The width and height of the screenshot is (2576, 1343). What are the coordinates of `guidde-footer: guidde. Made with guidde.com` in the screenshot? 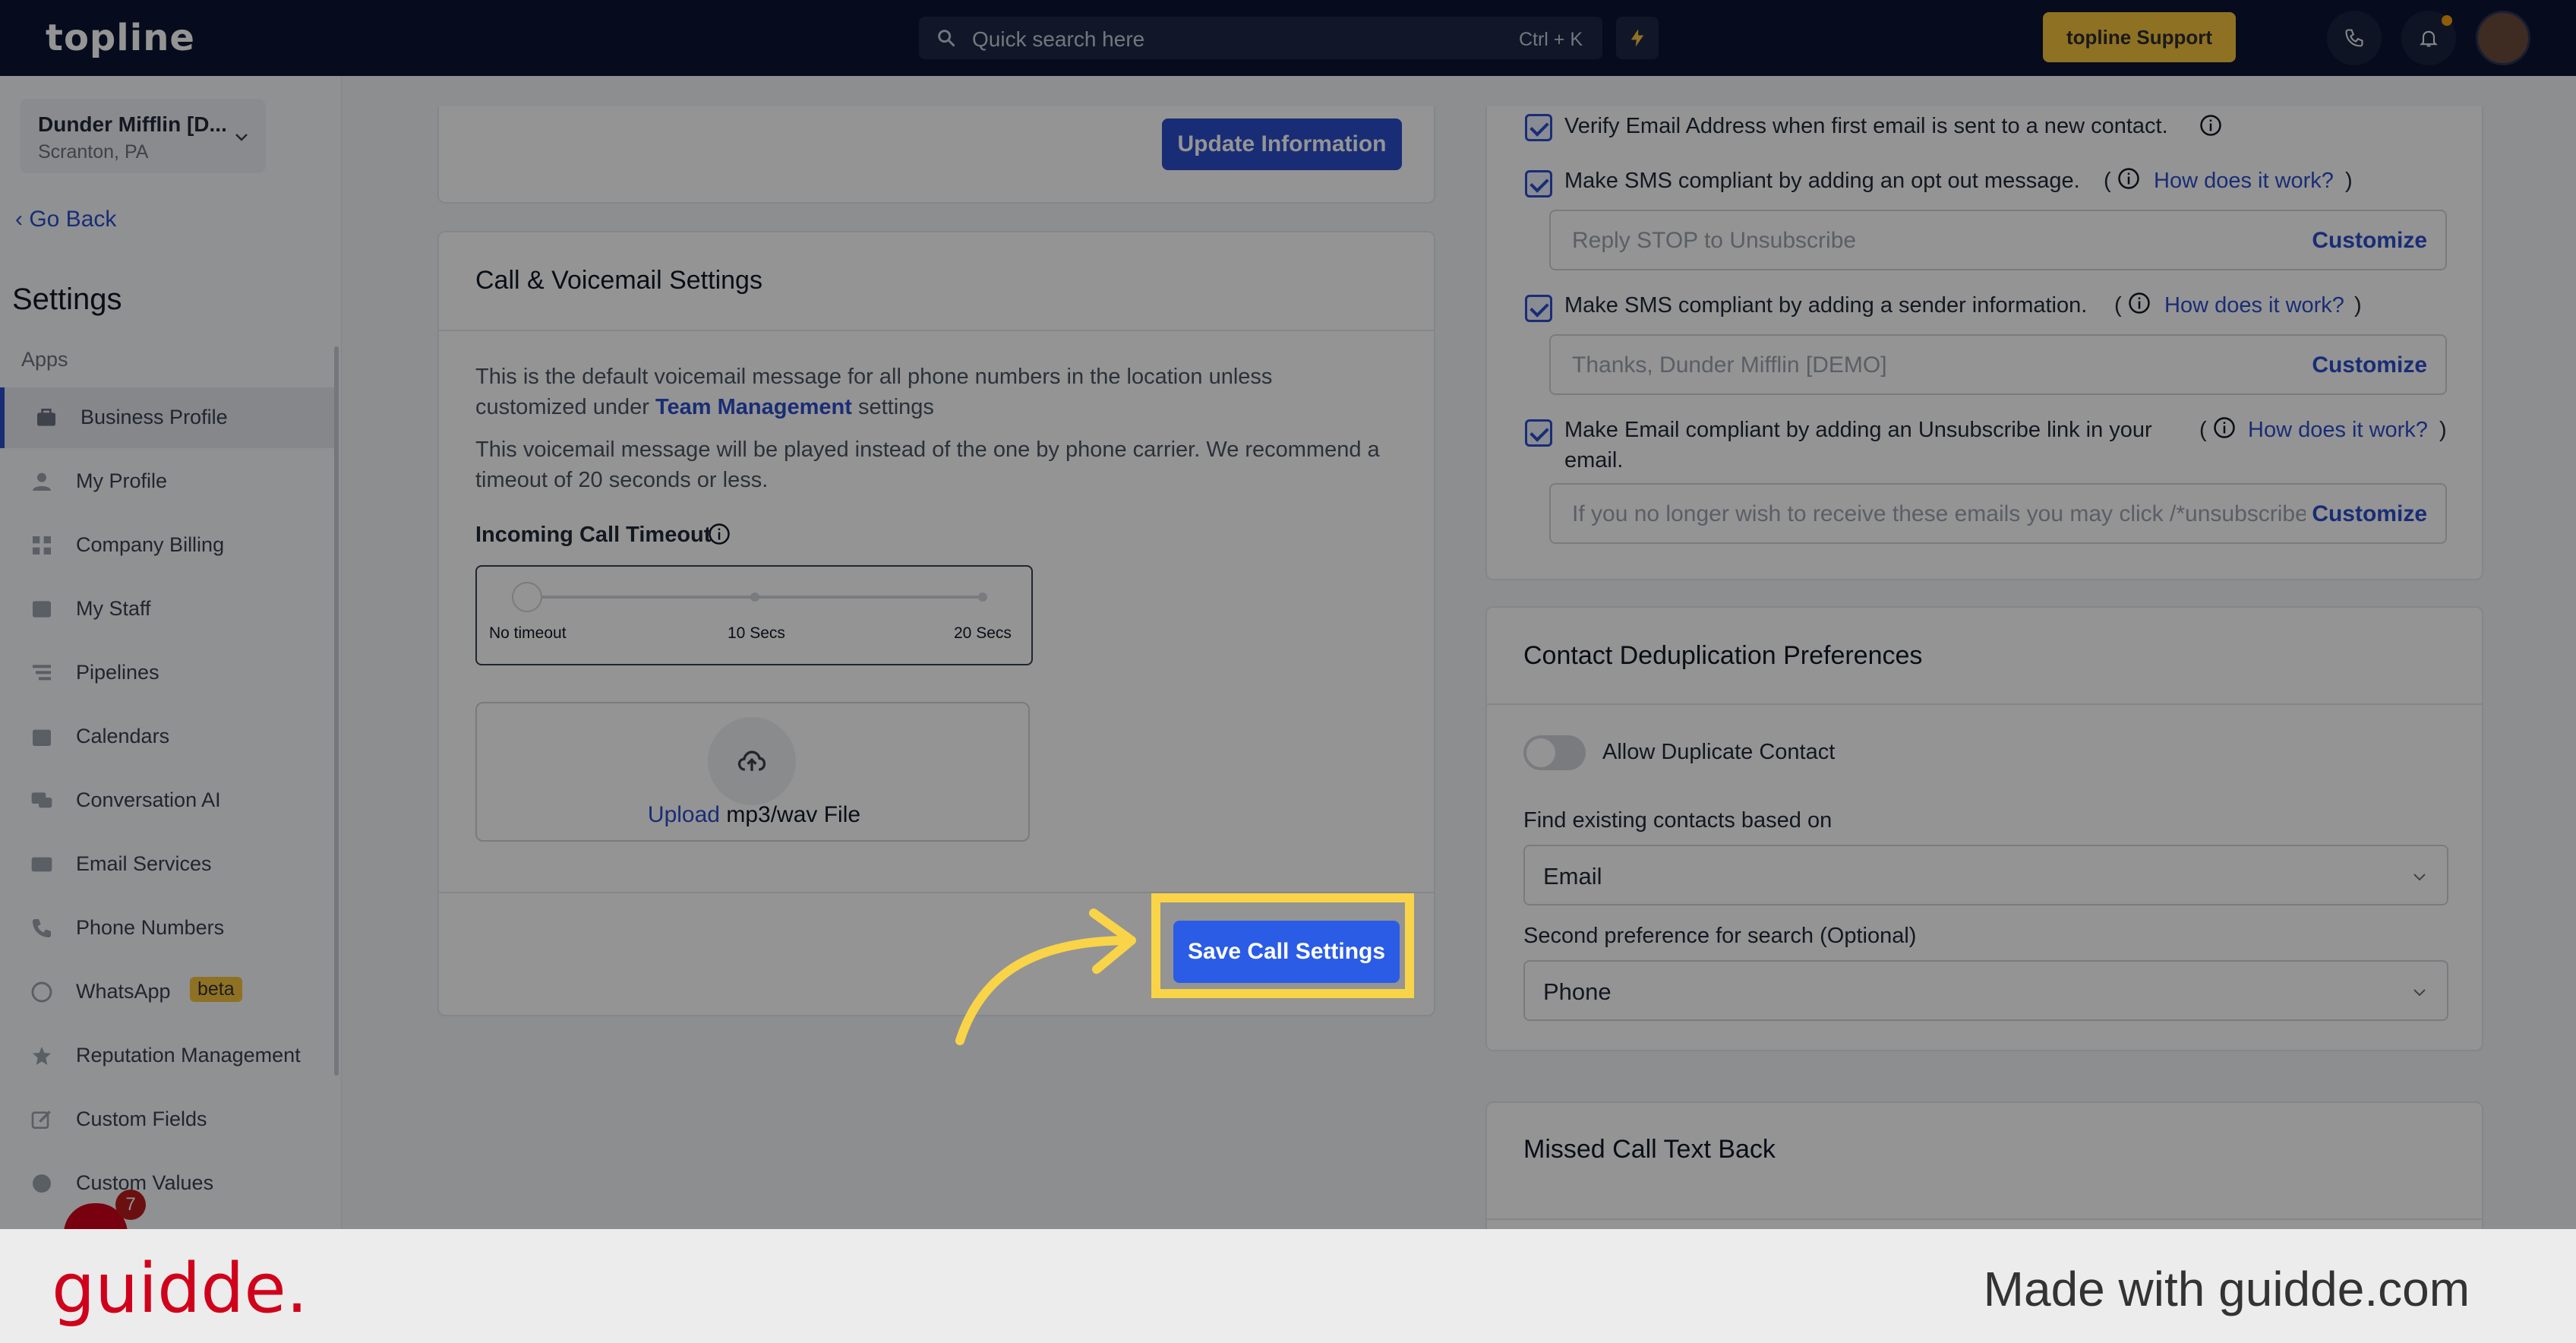 It's located at (1288, 1286).